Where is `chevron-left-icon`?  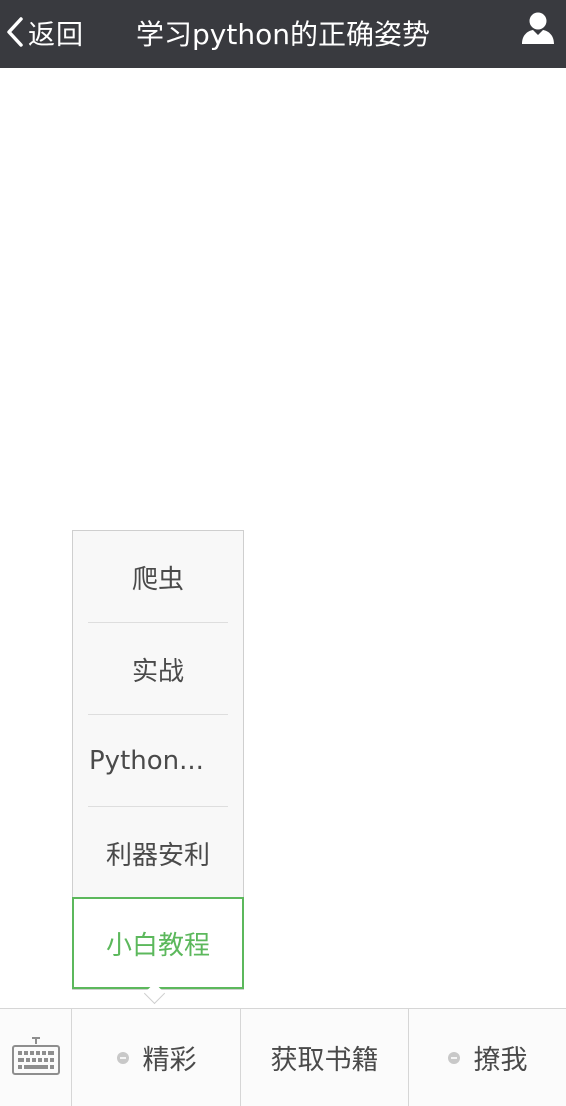 chevron-left-icon is located at coordinates (15, 32).